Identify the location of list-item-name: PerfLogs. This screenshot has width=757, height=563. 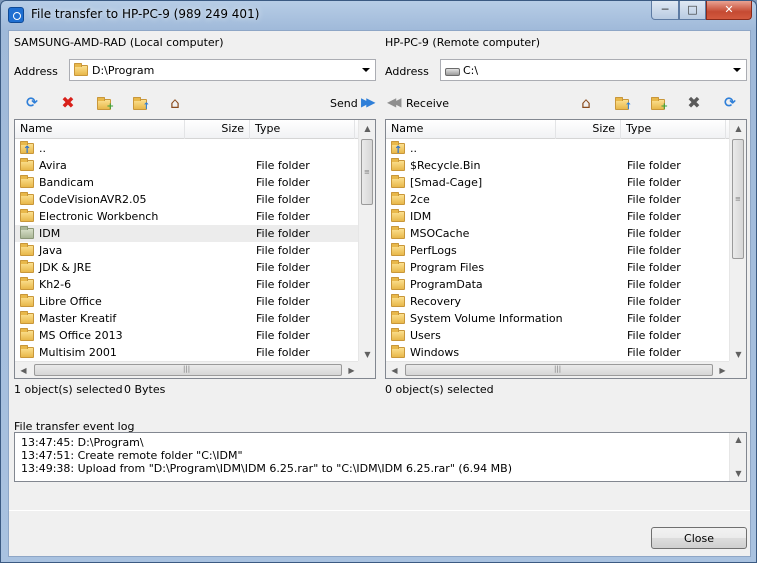
(433, 250).